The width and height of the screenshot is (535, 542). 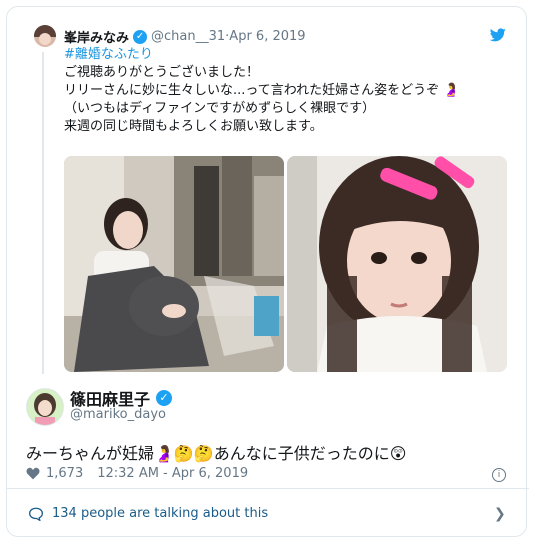 I want to click on info-icon: i, so click(x=499, y=475).